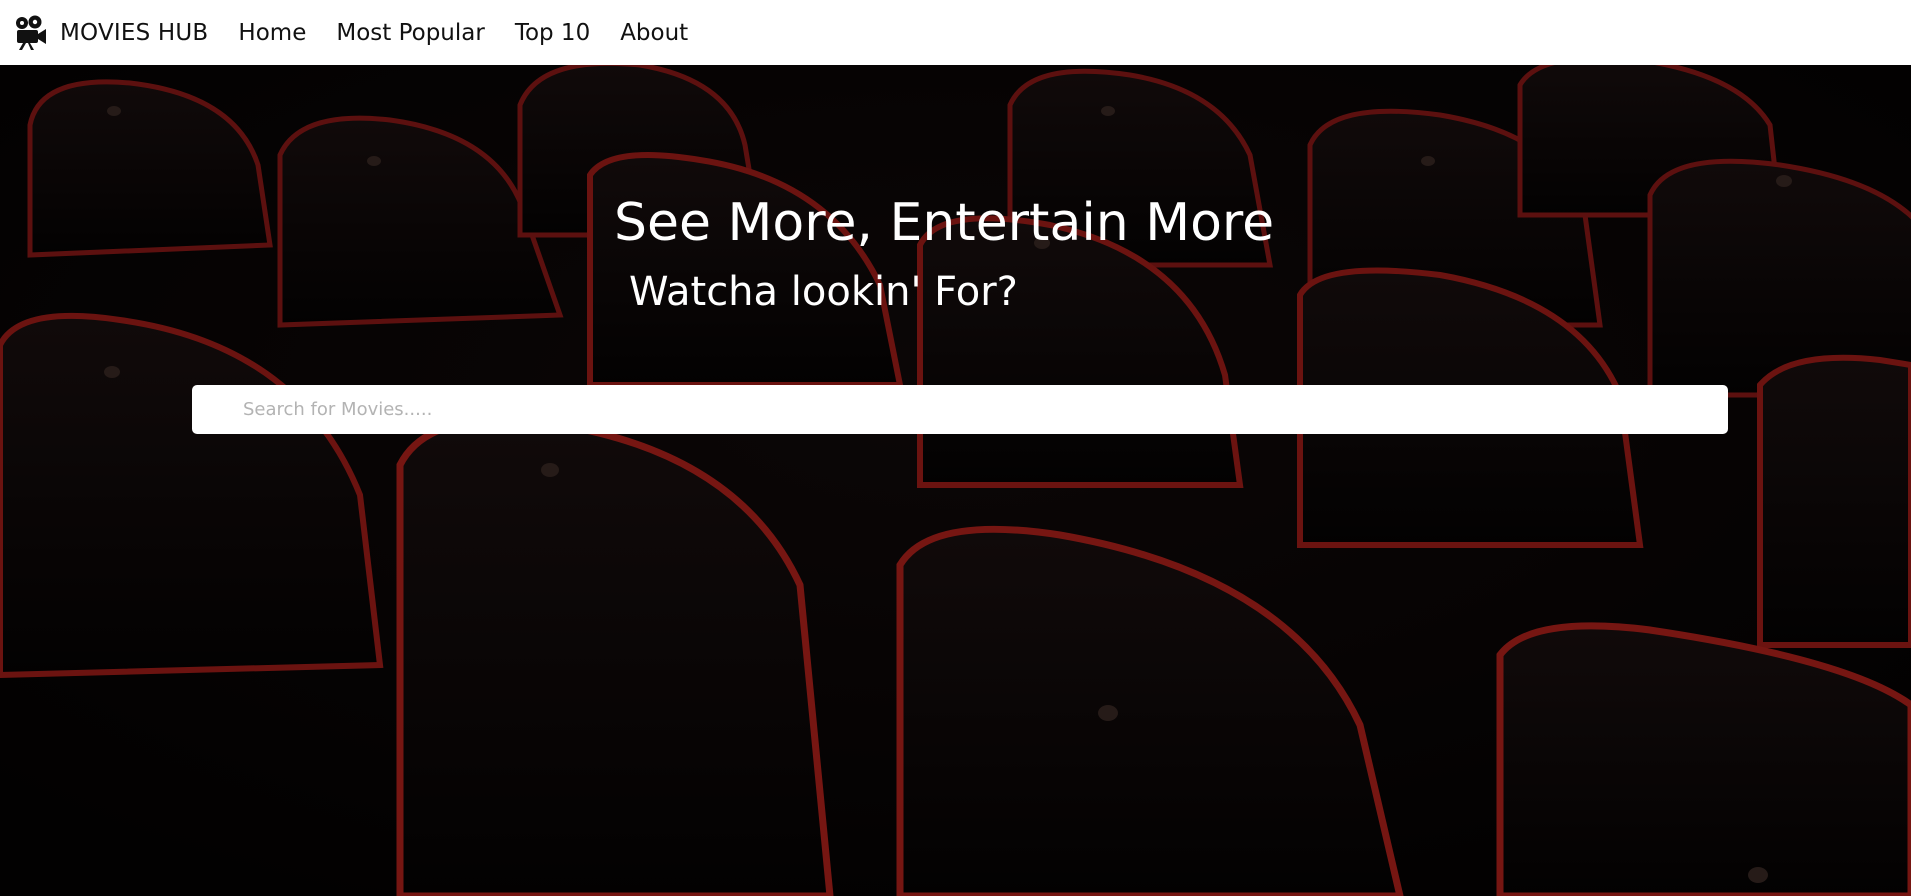 Image resolution: width=1911 pixels, height=896 pixels. Describe the element at coordinates (552, 33) in the screenshot. I see `nav-top-10: Top 10` at that location.